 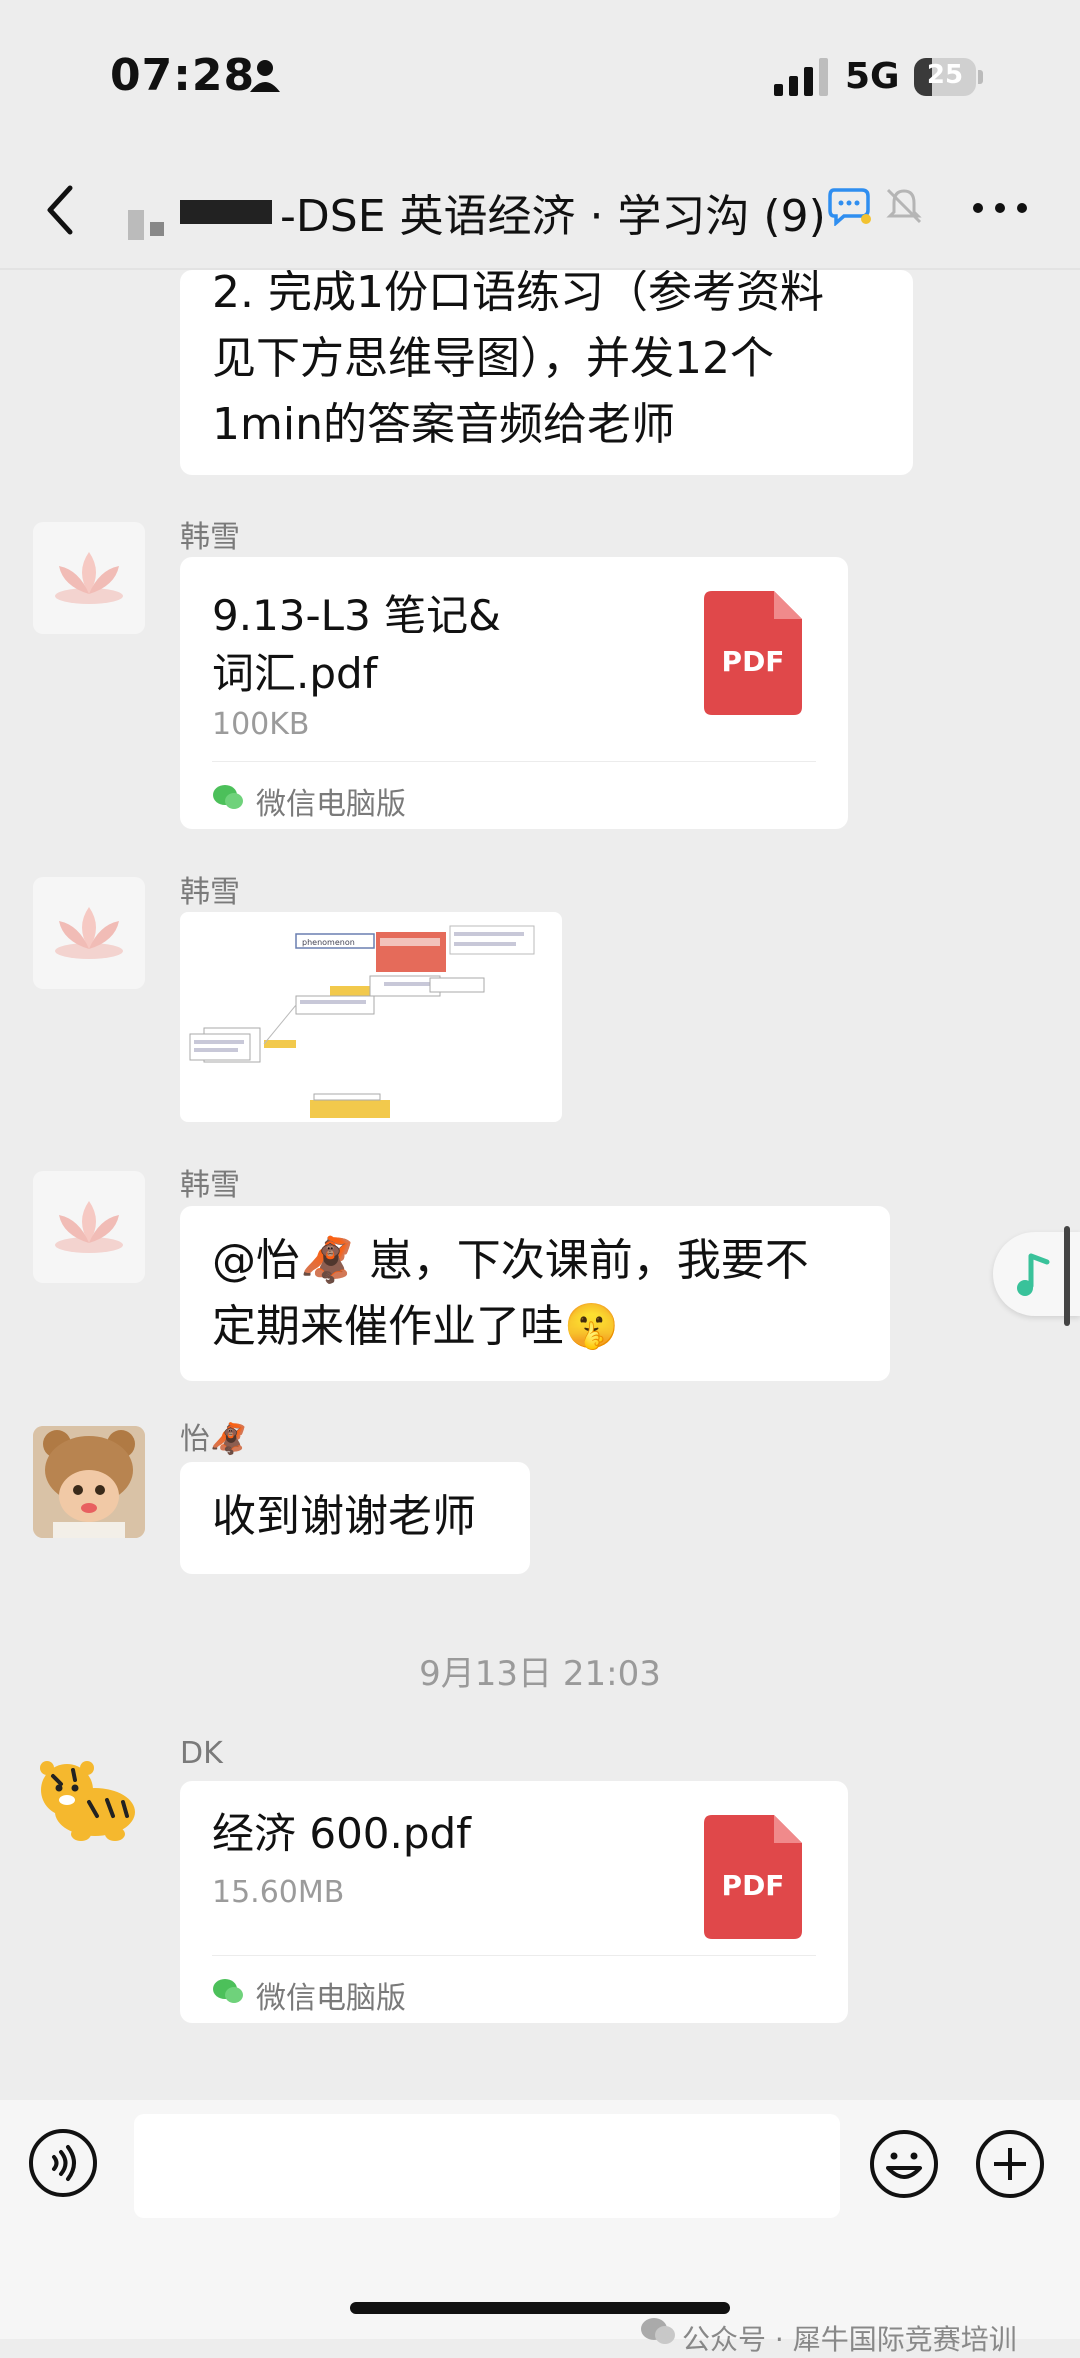 I want to click on message-text: 收到谢谢老师, so click(x=344, y=1516).